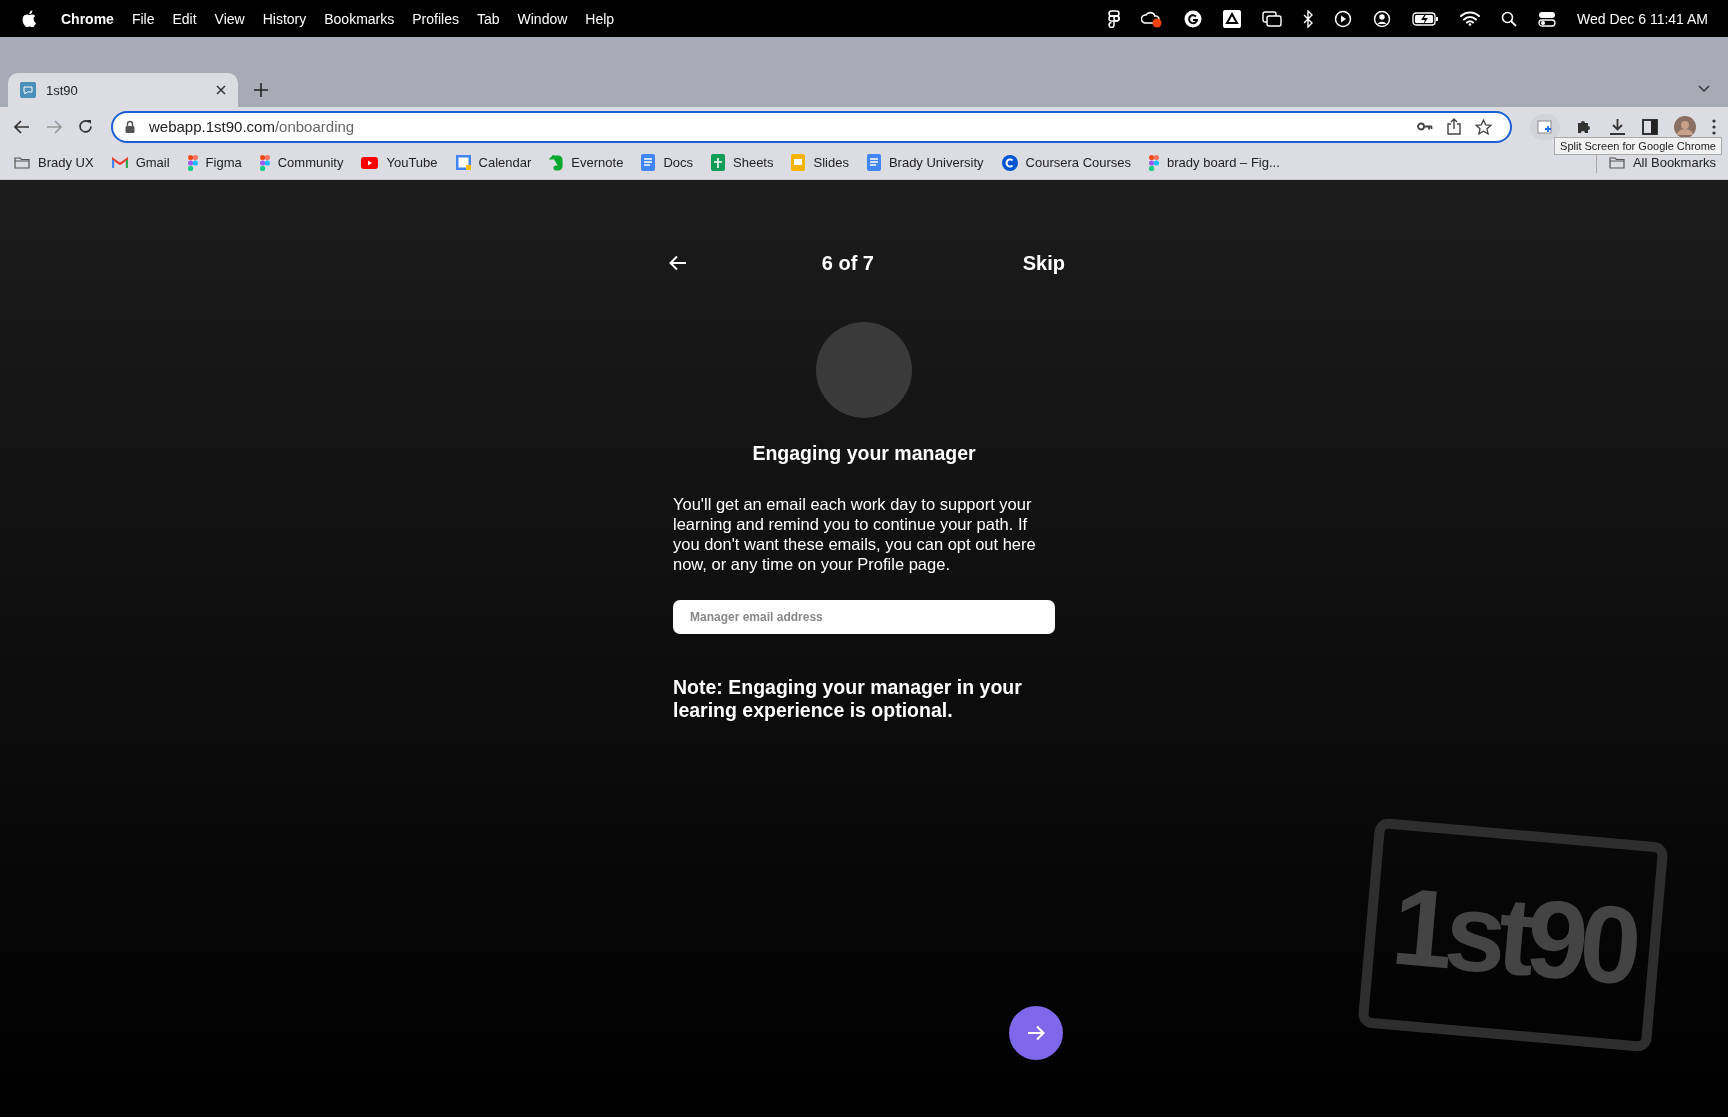 The height and width of the screenshot is (1117, 1728). I want to click on address-bar: webapp.1st90.com/onboarding, so click(811, 126).